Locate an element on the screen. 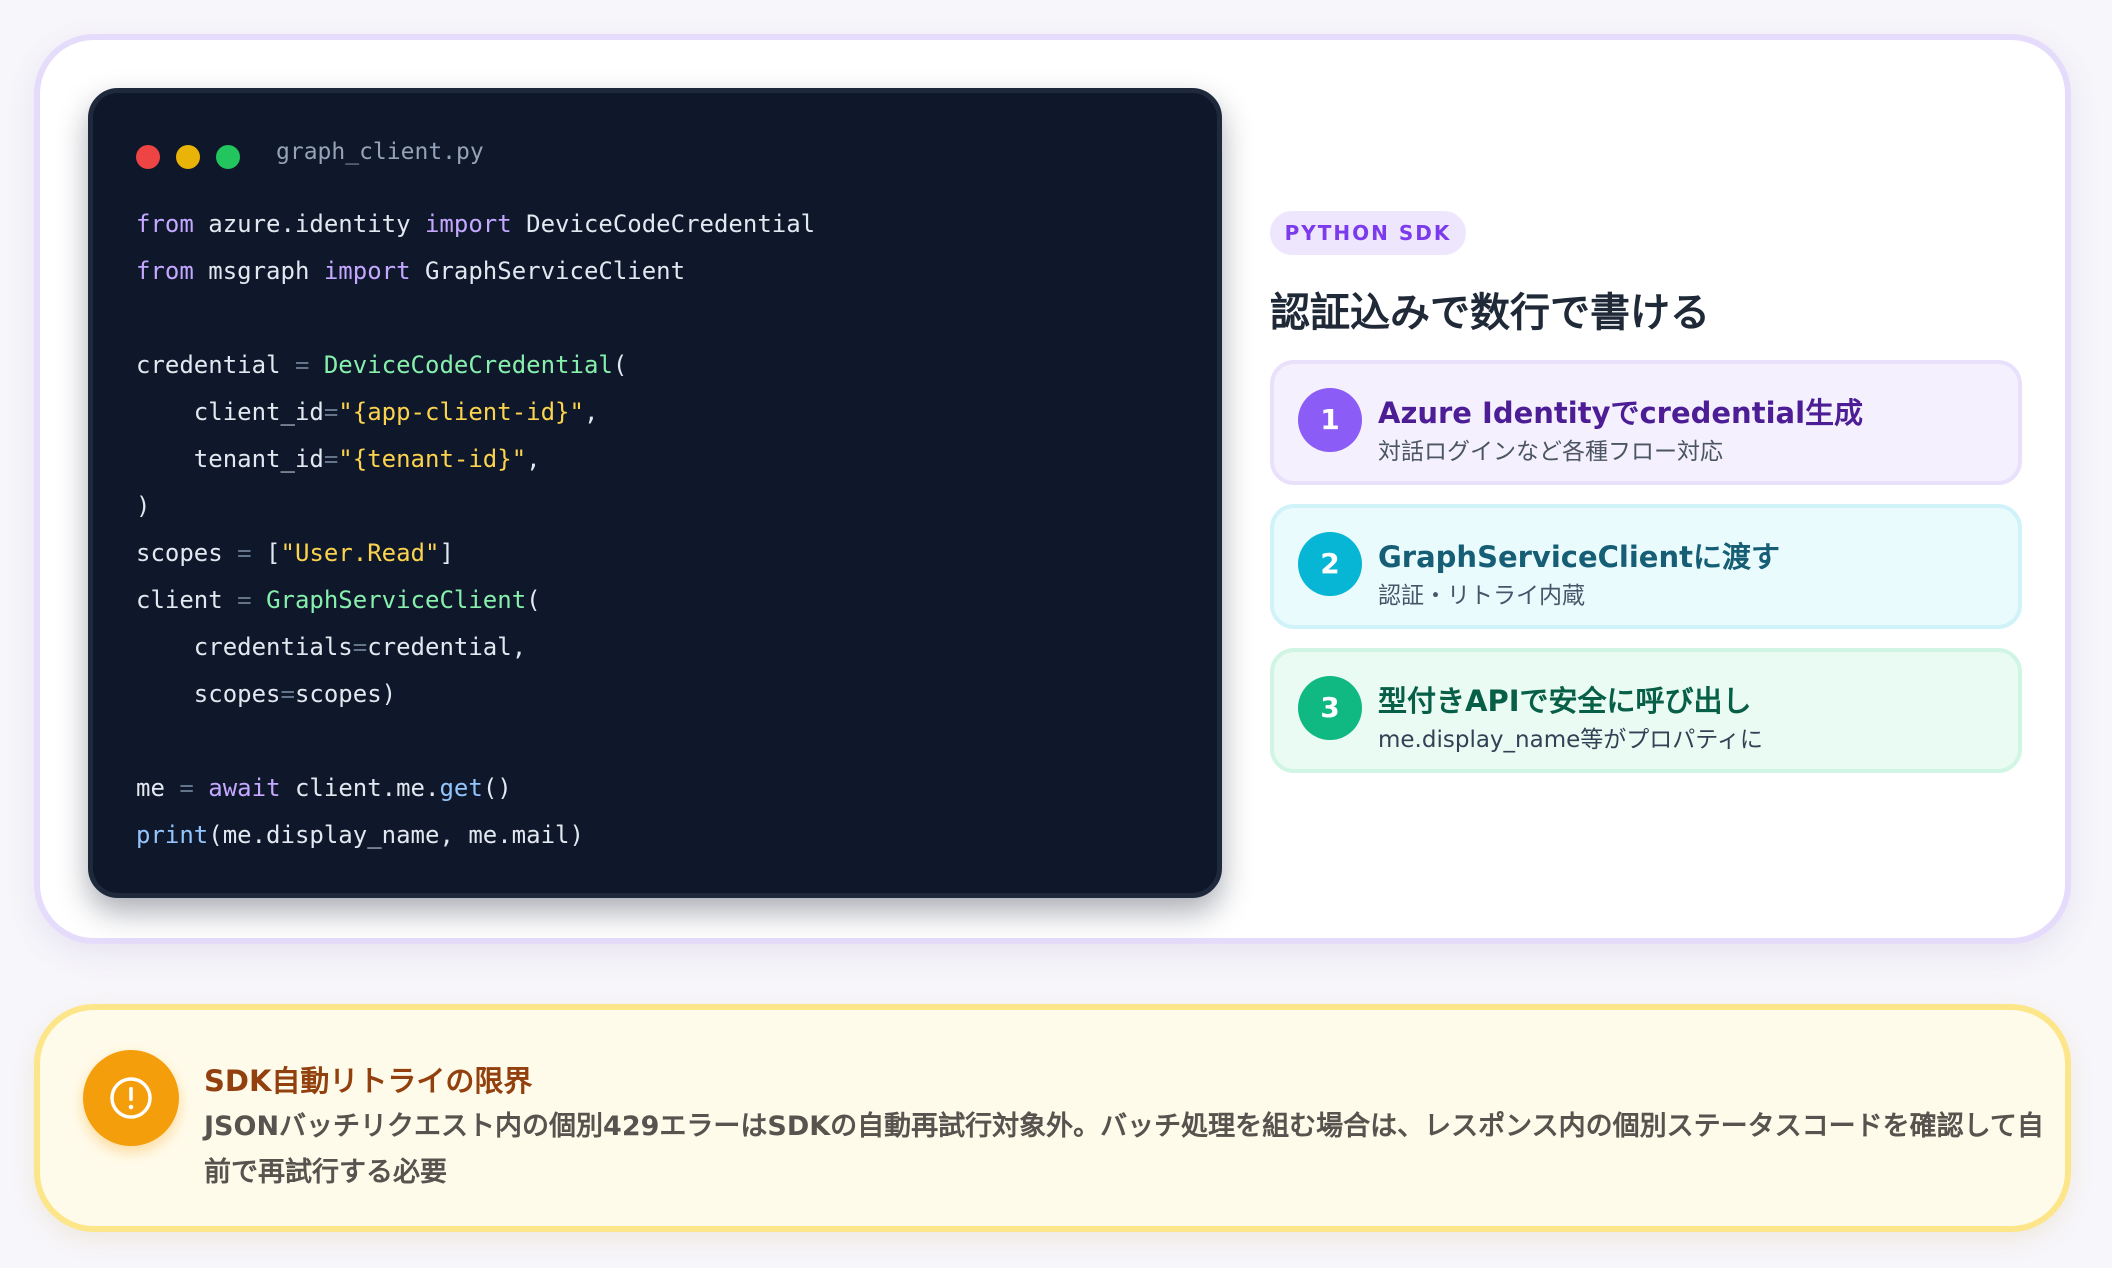 The height and width of the screenshot is (1268, 2112). code-token: tenant_id is located at coordinates (230, 459).